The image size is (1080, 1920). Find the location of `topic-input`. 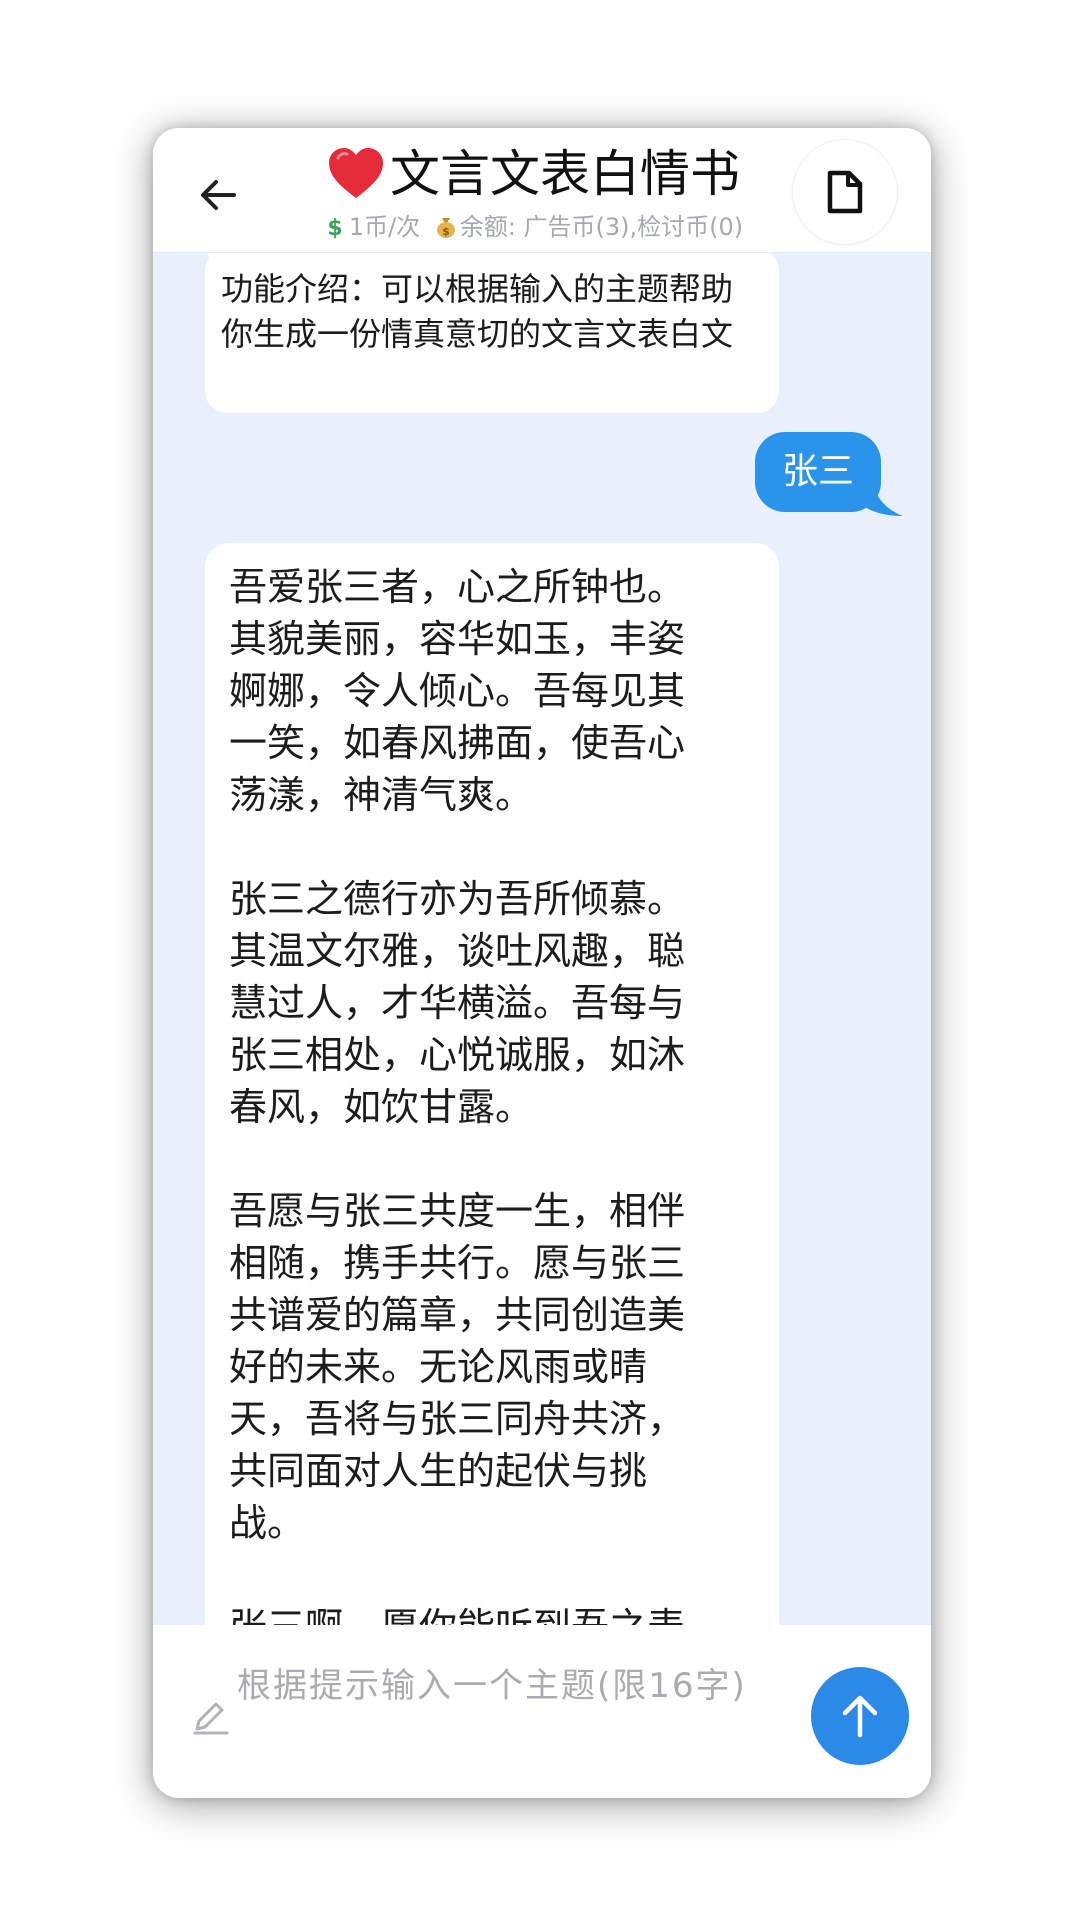

topic-input is located at coordinates (497, 1713).